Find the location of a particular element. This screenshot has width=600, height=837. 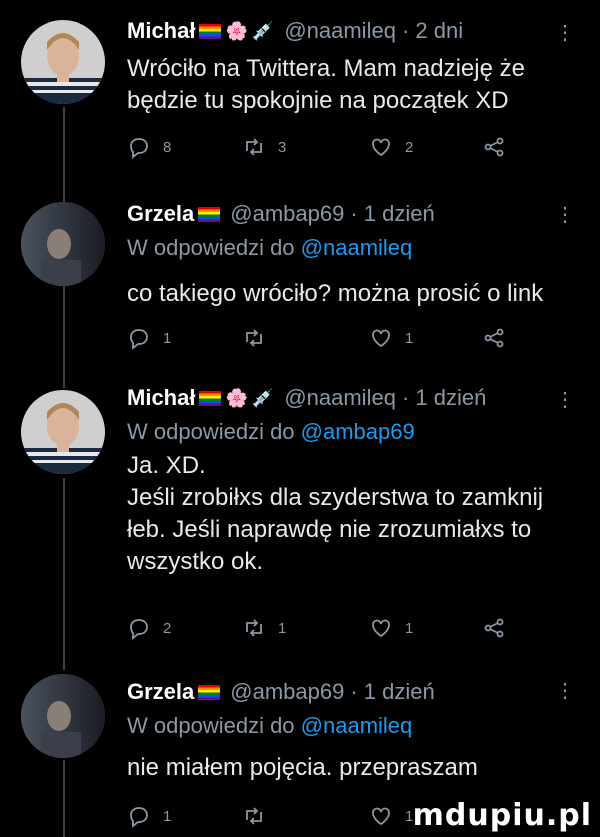

timestamp: · 2 dni is located at coordinates (432, 31).